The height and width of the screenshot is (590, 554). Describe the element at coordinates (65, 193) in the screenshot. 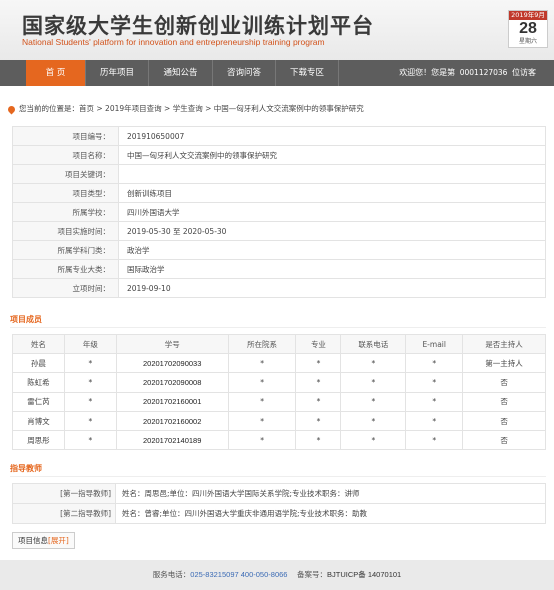

I see `info-label: 项目类型：` at that location.